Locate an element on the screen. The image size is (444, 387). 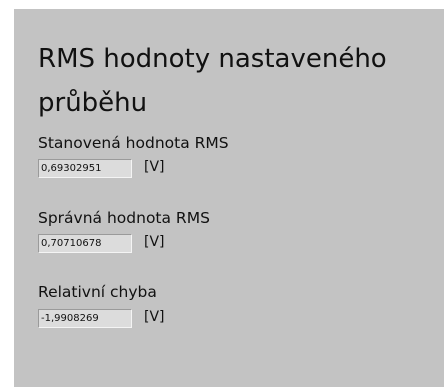
correct-rms-indicator: 0,70710678 is located at coordinates (85, 243).